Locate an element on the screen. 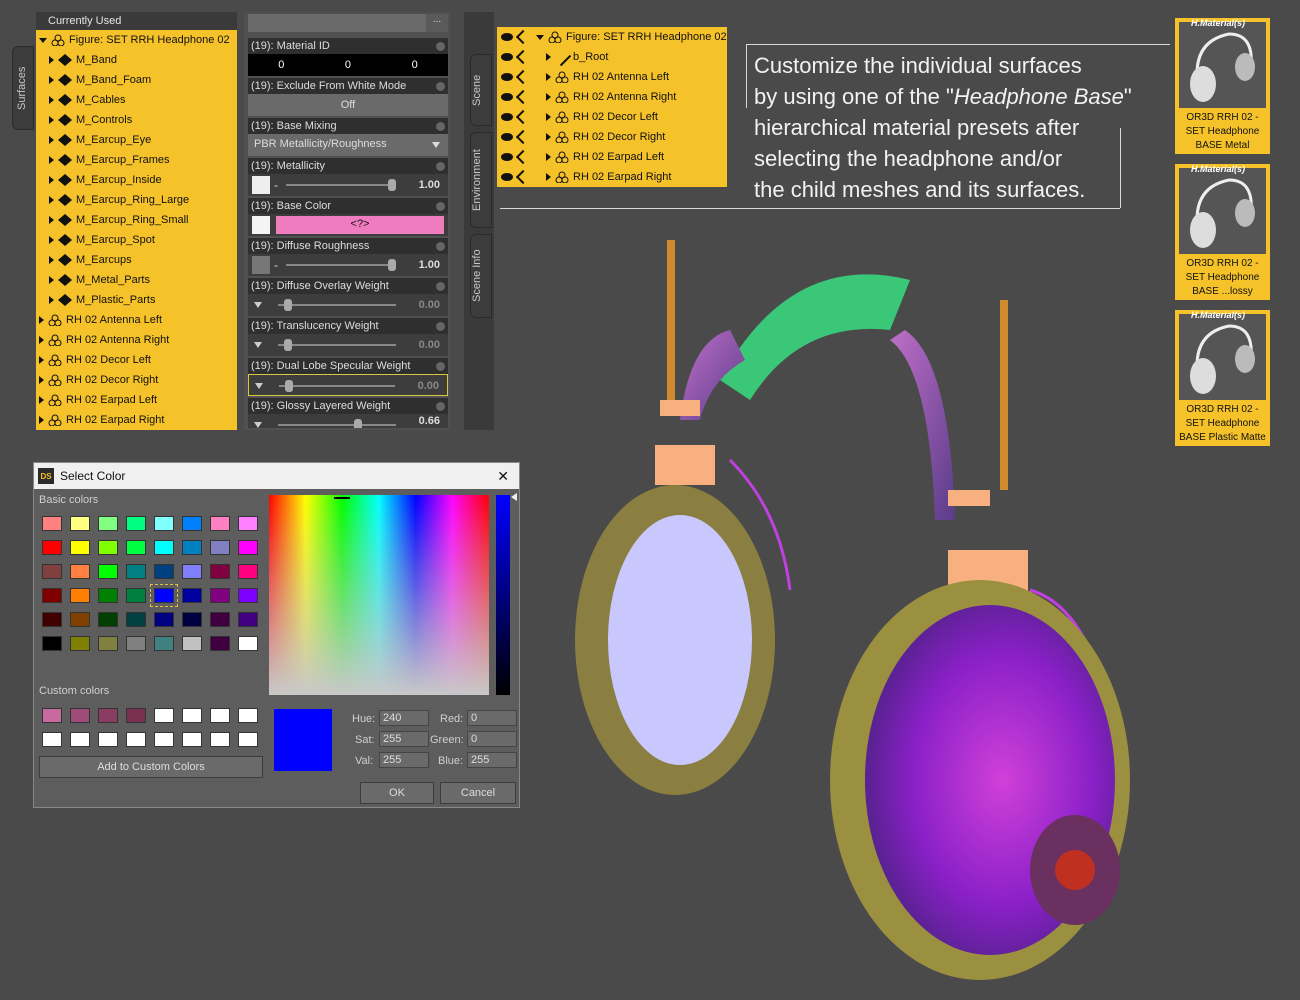 The height and width of the screenshot is (1000, 1300). surface-item: M_Band_Foam is located at coordinates (136, 80).